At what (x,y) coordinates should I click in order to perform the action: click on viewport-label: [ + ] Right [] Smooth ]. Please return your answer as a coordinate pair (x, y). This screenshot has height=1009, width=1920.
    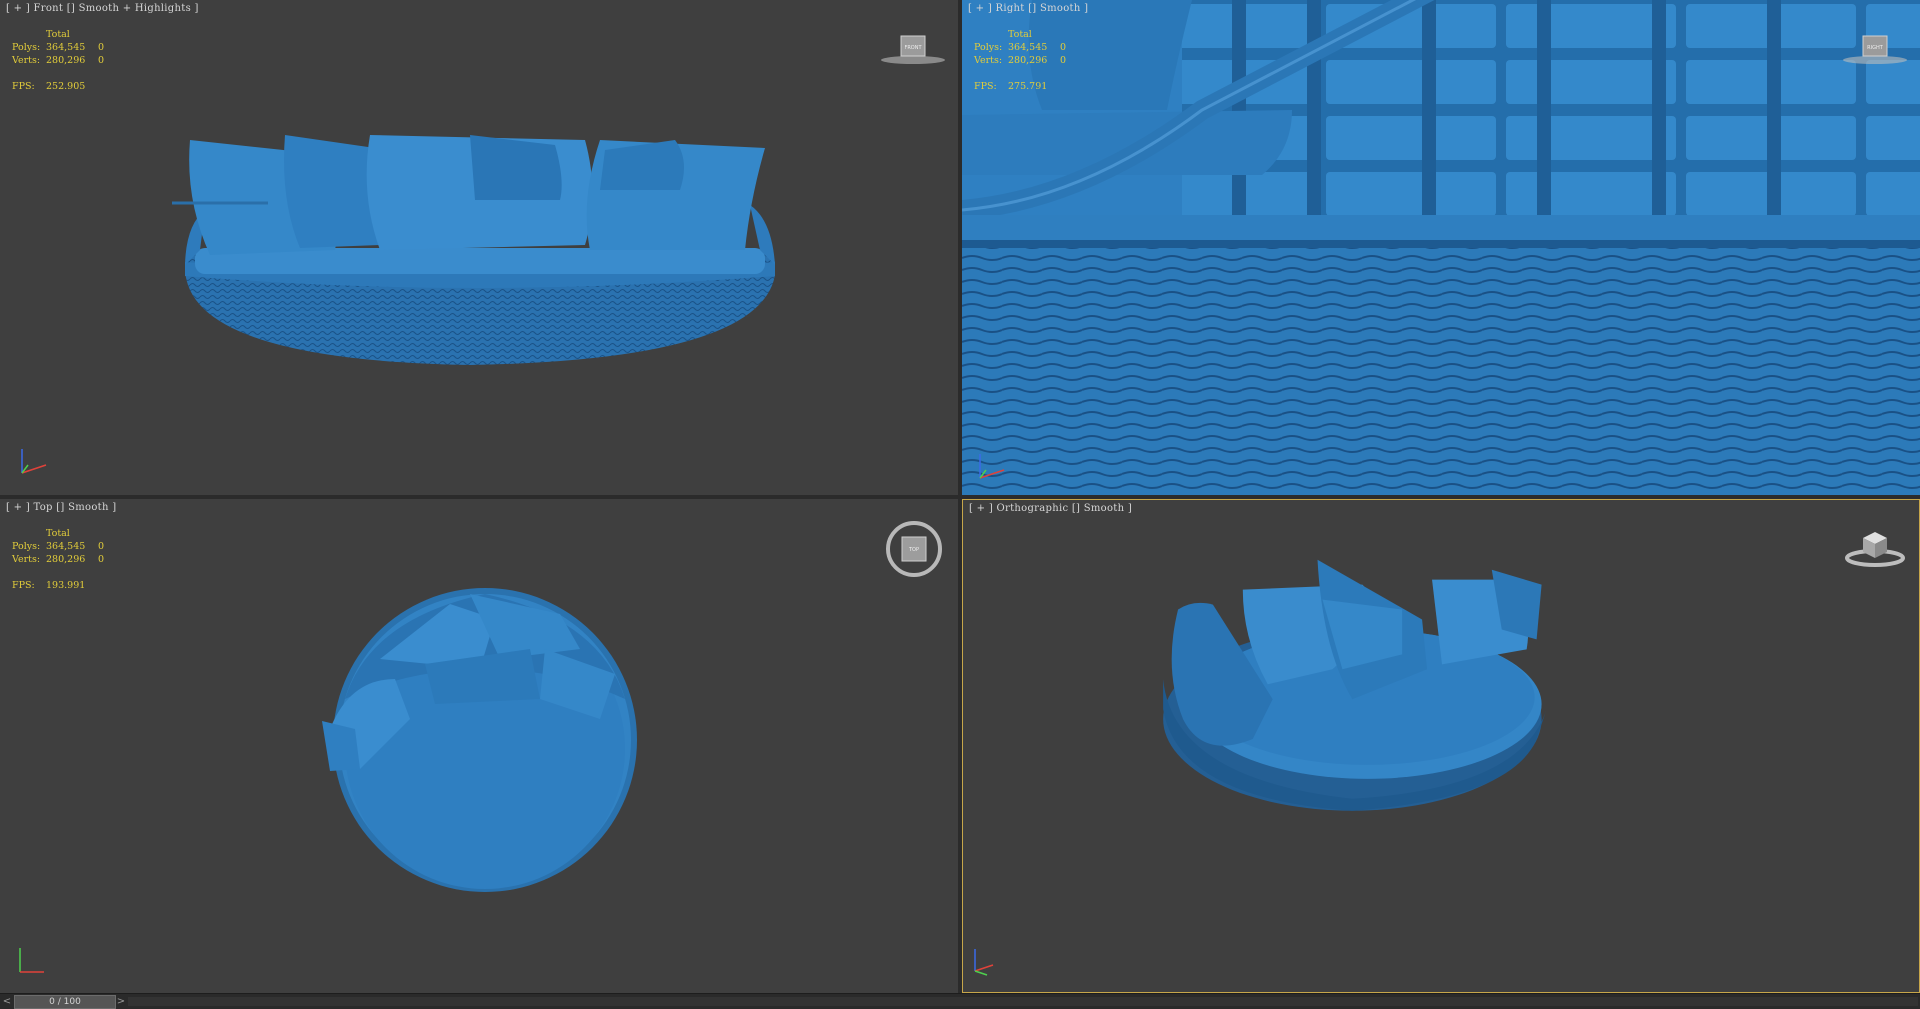
    Looking at the image, I should click on (1028, 8).